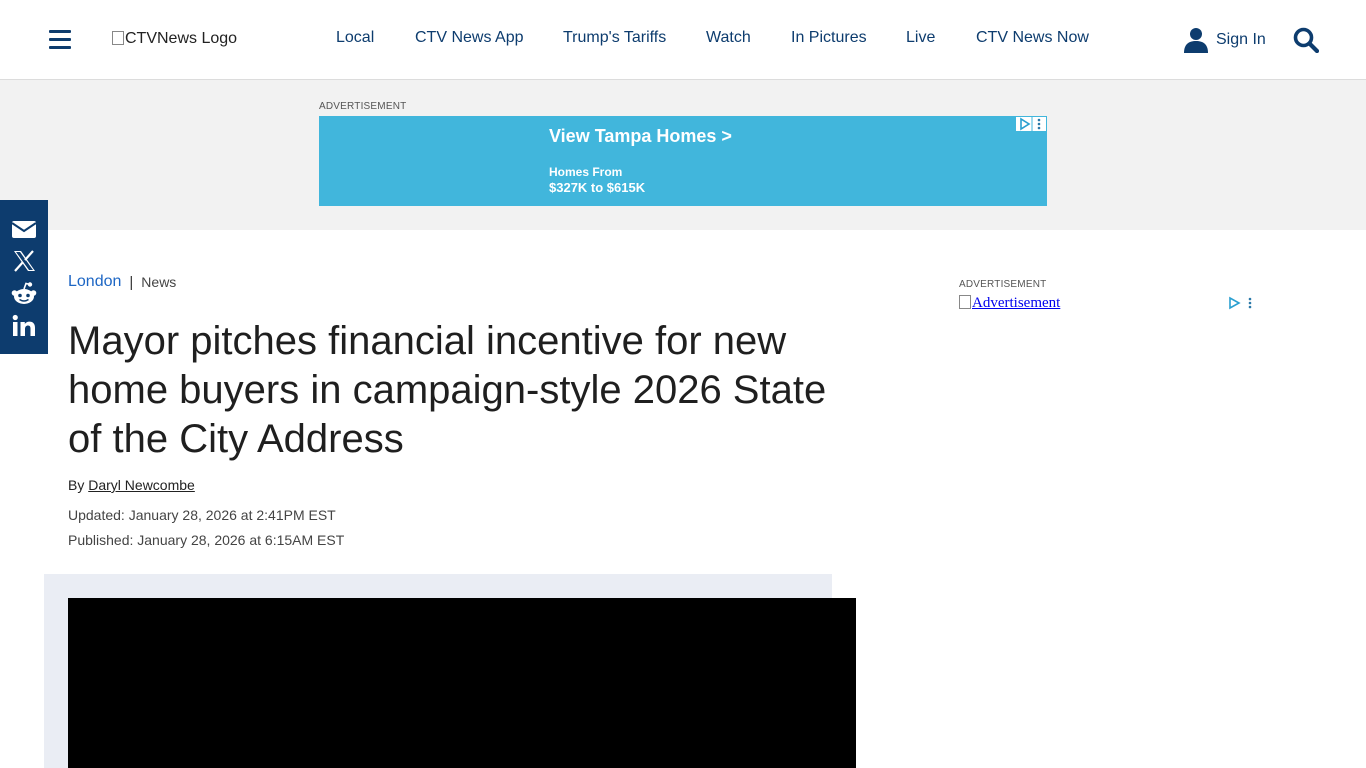 This screenshot has width=1366, height=768. I want to click on adchoices-icon, so click(1031, 124).